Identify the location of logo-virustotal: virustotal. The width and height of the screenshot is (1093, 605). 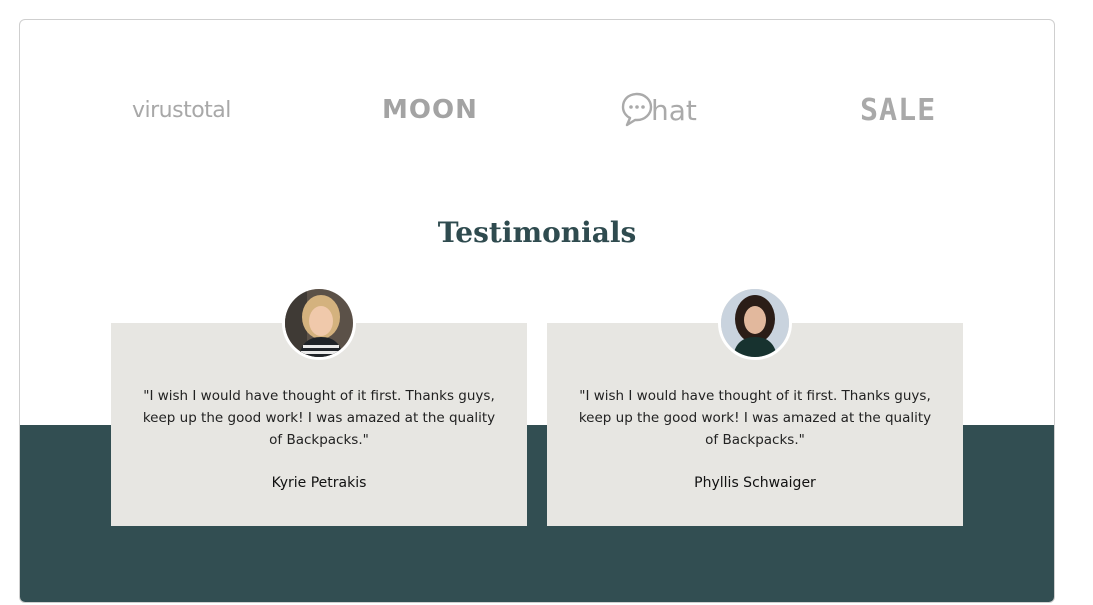
(181, 110).